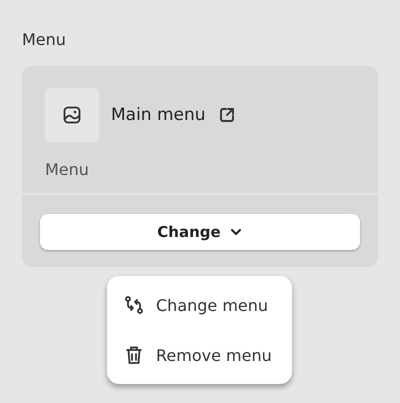 This screenshot has width=400, height=403. Describe the element at coordinates (134, 355) in the screenshot. I see `trash-icon` at that location.